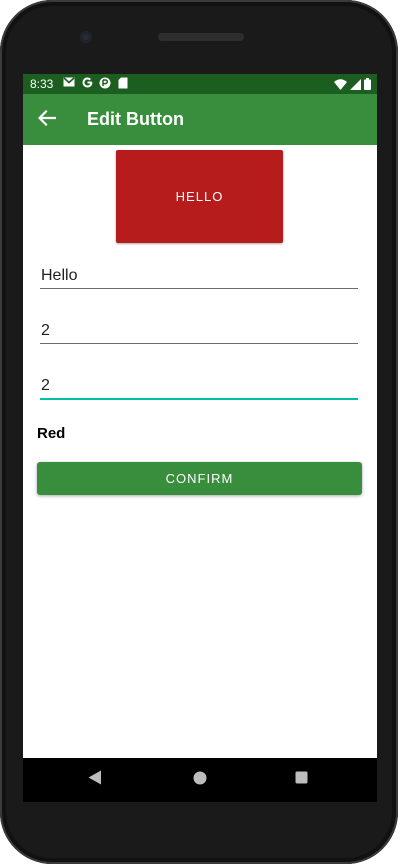  I want to click on confirm-button: CONFIRM, so click(199, 478).